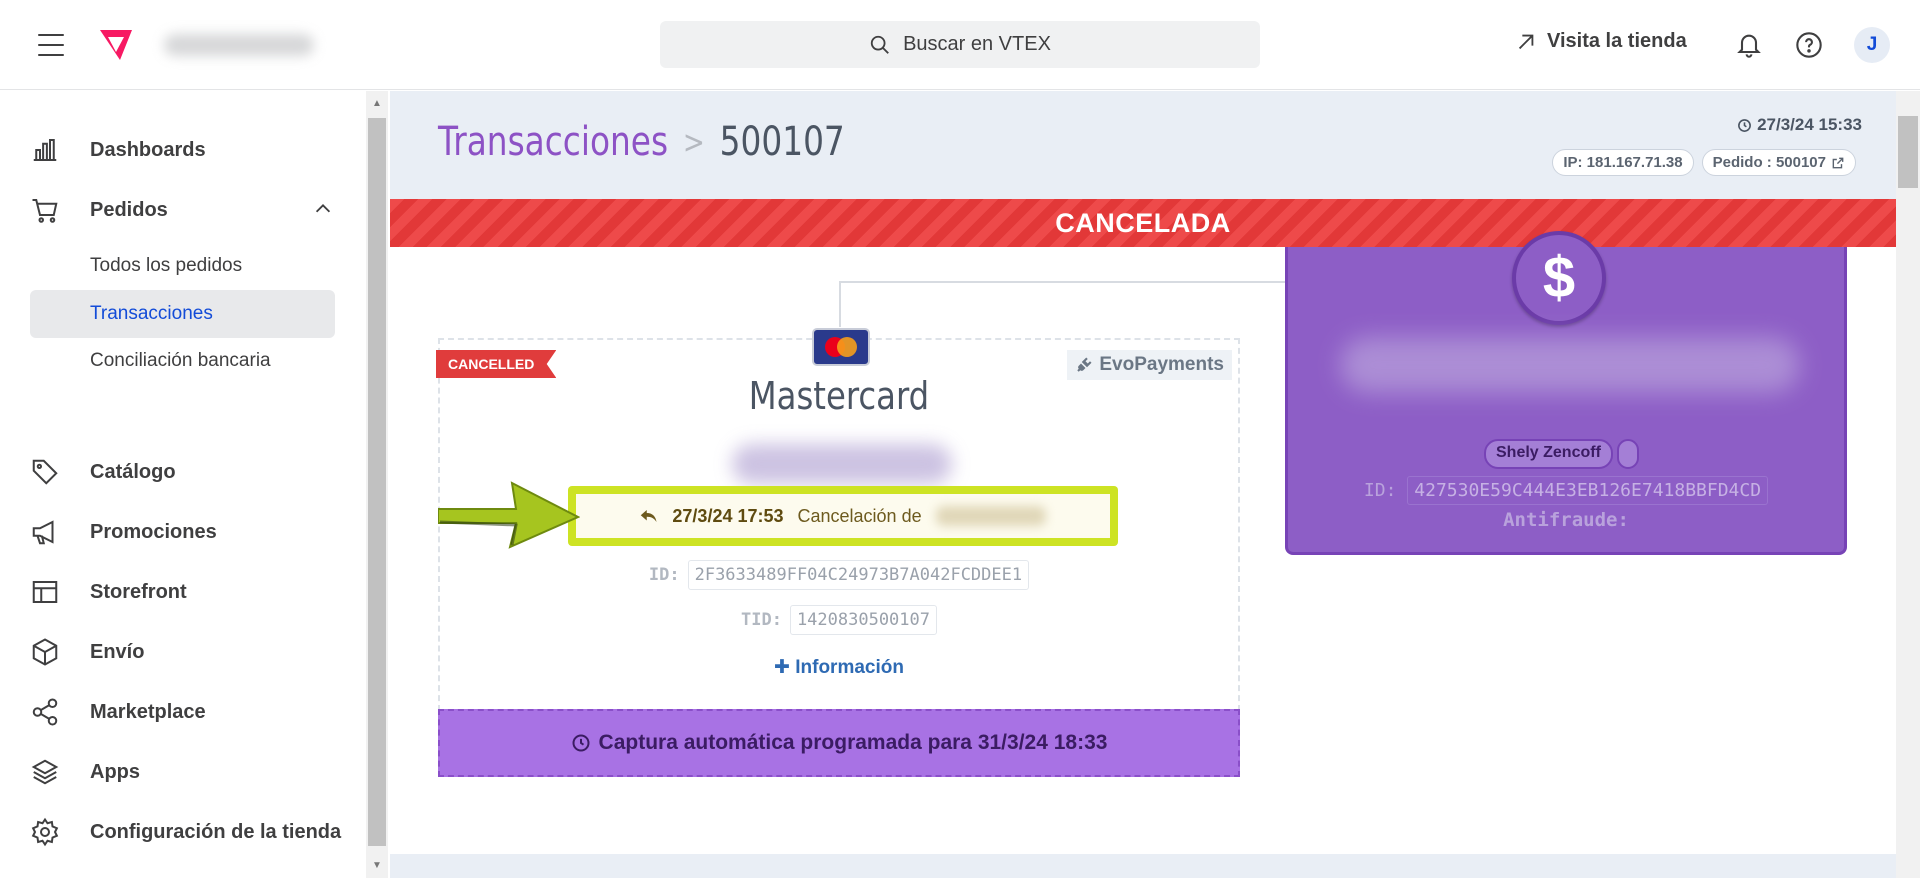  Describe the element at coordinates (45, 150) in the screenshot. I see `bar-chart-icon` at that location.